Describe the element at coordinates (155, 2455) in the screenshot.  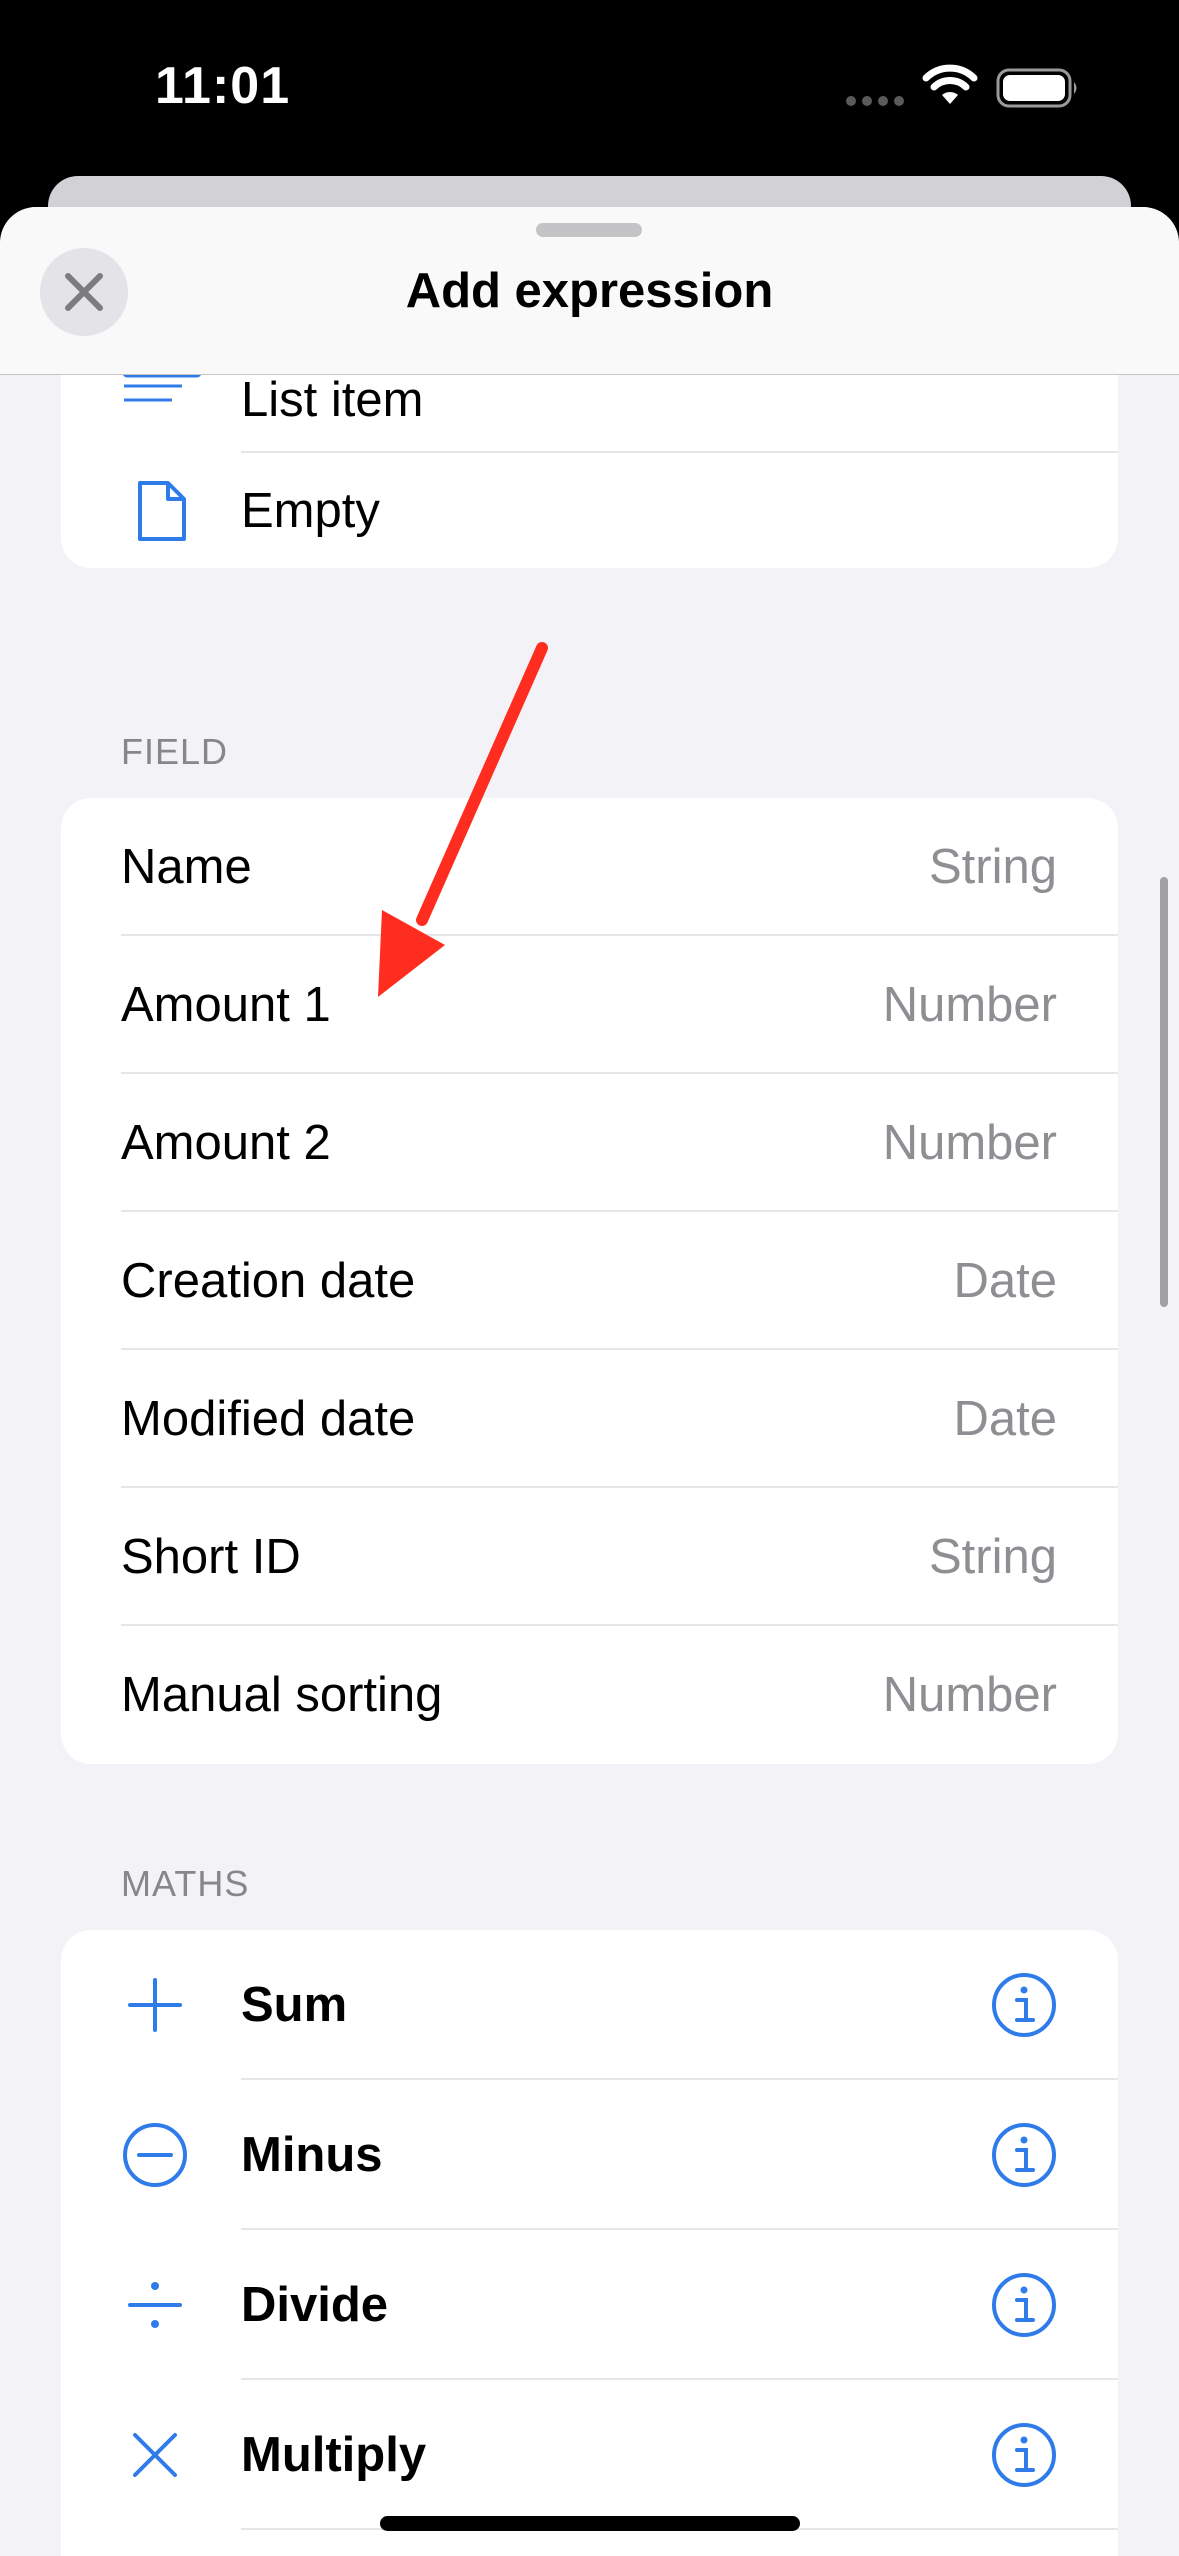
I see `multiply-icon` at that location.